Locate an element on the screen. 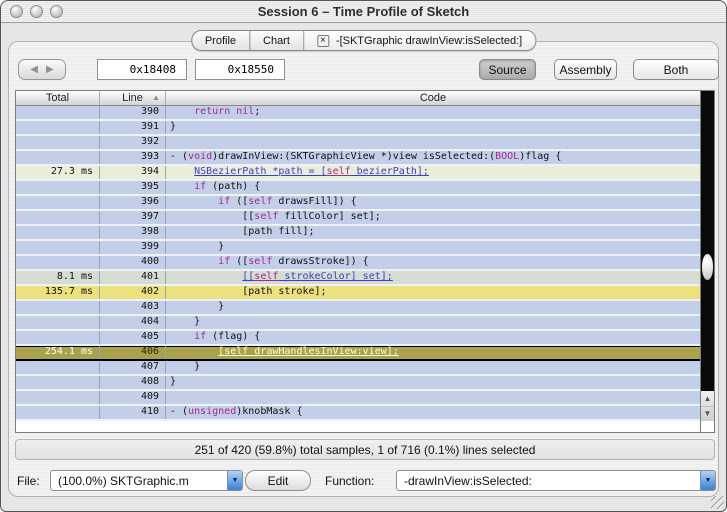 The height and width of the screenshot is (512, 727). cell-code: if (flag) { is located at coordinates (227, 336).